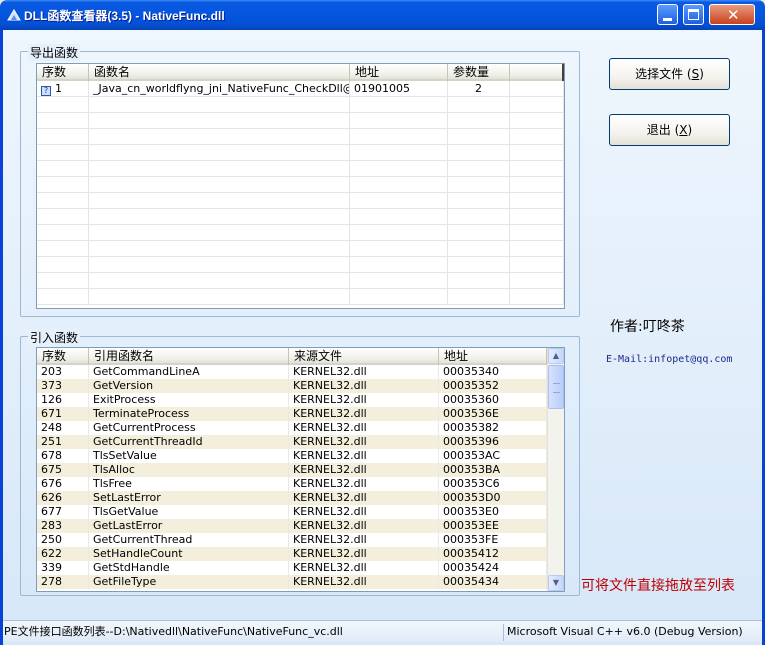 The image size is (765, 645). What do you see at coordinates (667, 14) in the screenshot?
I see `minimize-button` at bounding box center [667, 14].